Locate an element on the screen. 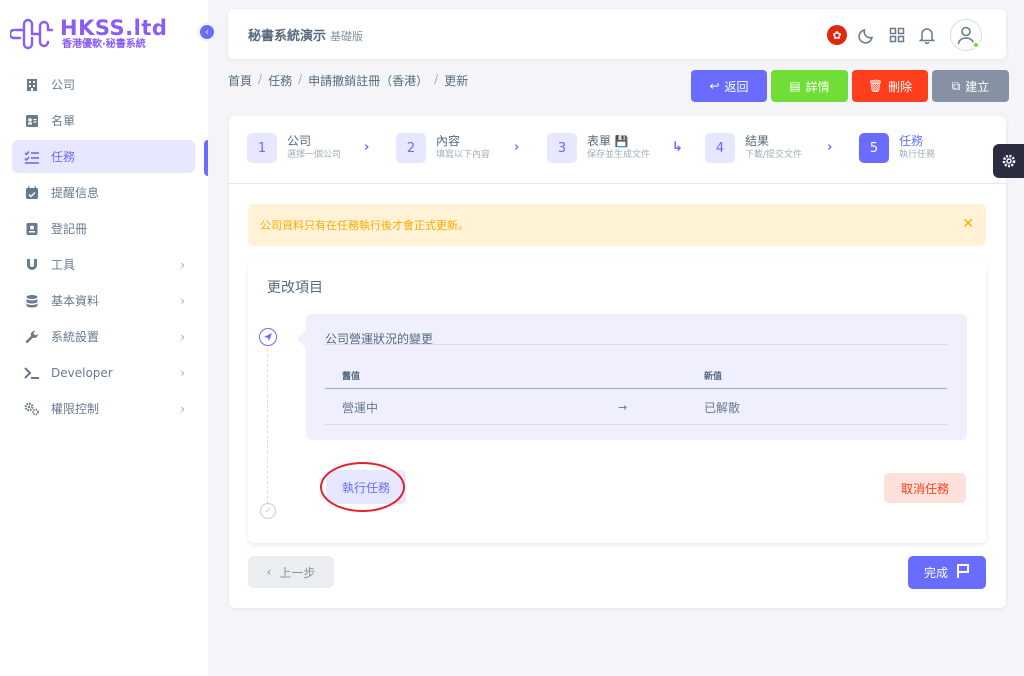  trash-icon: 🗑 is located at coordinates (875, 86).